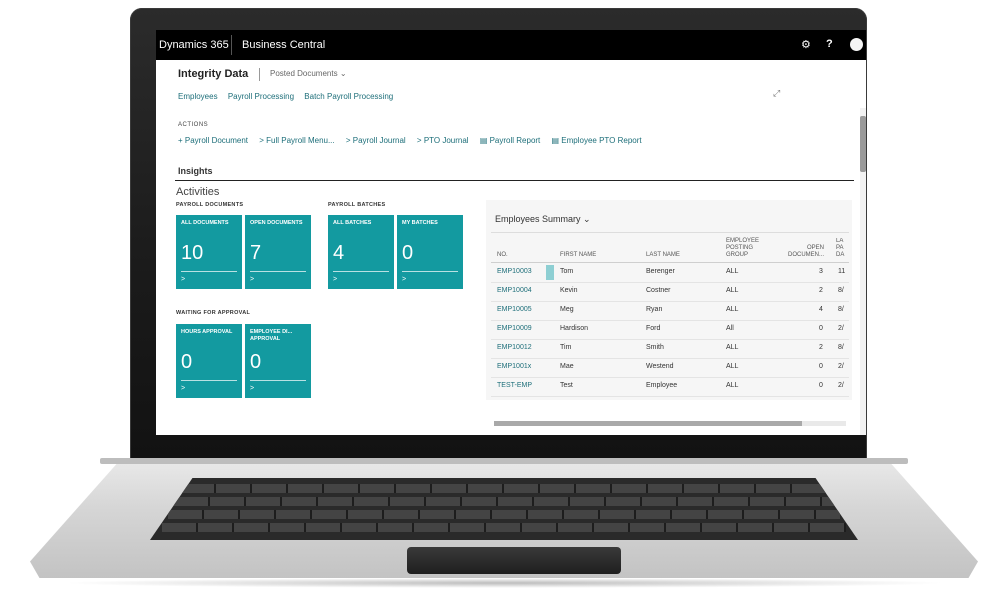 Image resolution: width=1008 pixels, height=593 pixels. What do you see at coordinates (514, 309) in the screenshot?
I see `cell-no: EMP10005` at bounding box center [514, 309].